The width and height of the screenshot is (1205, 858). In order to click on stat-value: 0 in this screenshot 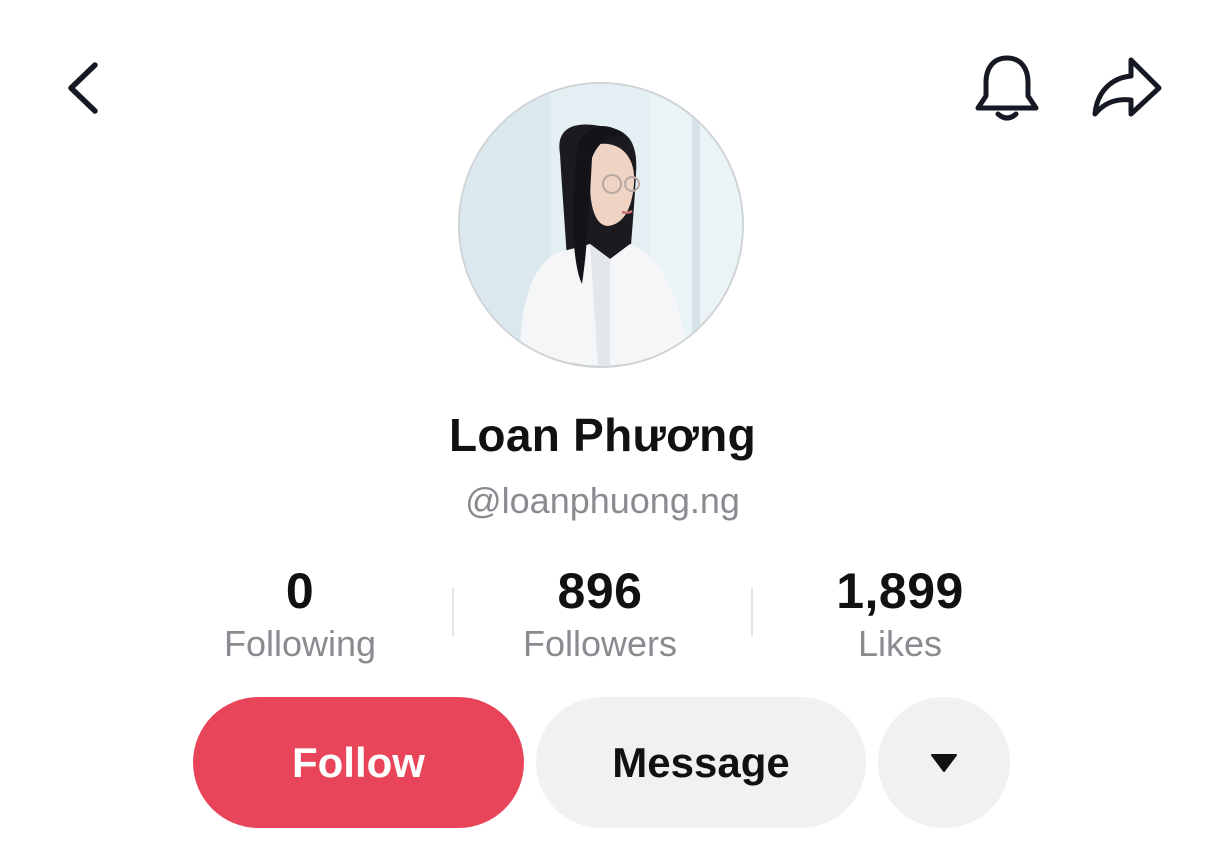, I will do `click(300, 591)`.